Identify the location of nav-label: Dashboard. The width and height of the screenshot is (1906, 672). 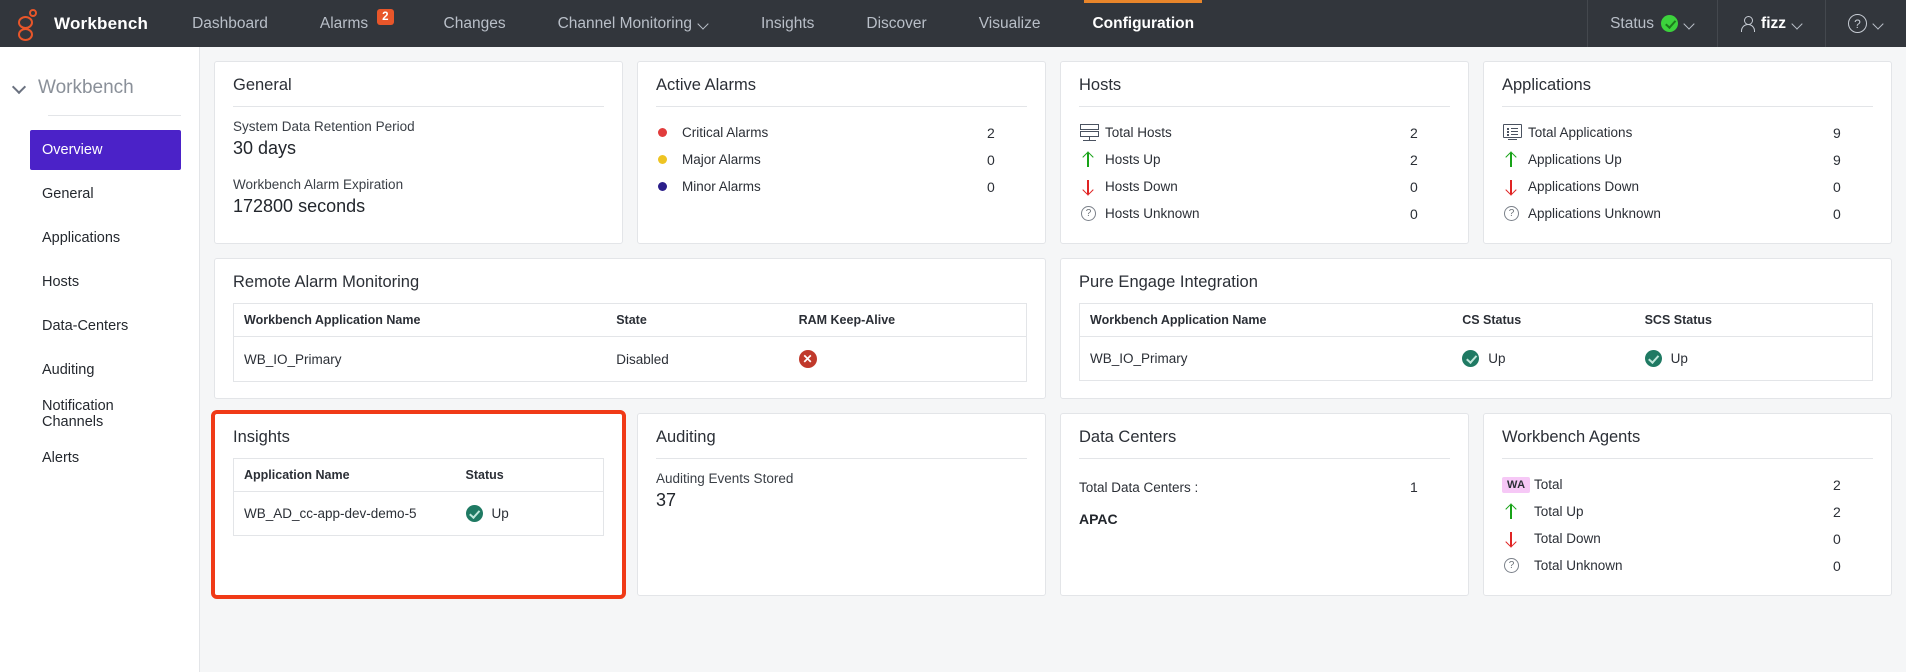
(230, 23).